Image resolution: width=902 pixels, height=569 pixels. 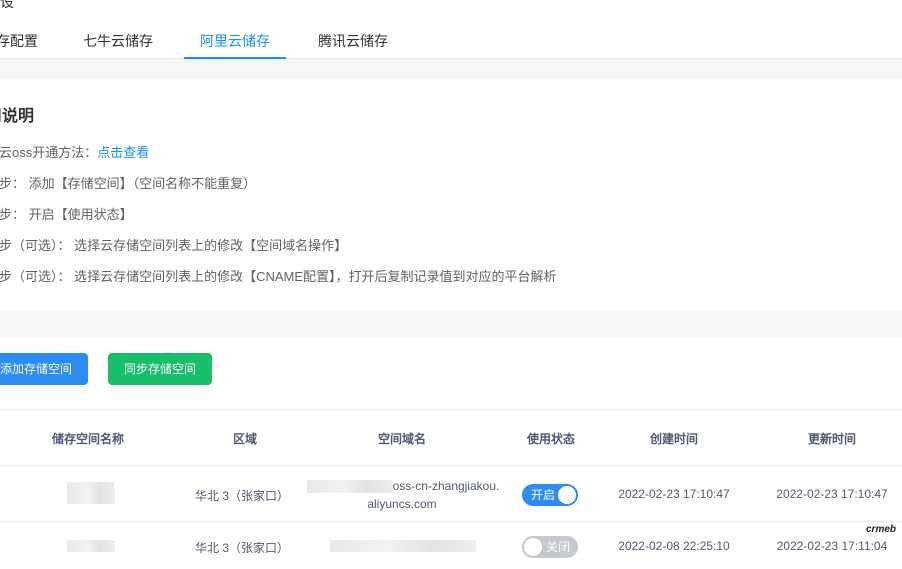 What do you see at coordinates (245, 439) in the screenshot?
I see `column-header-region: 区域` at bounding box center [245, 439].